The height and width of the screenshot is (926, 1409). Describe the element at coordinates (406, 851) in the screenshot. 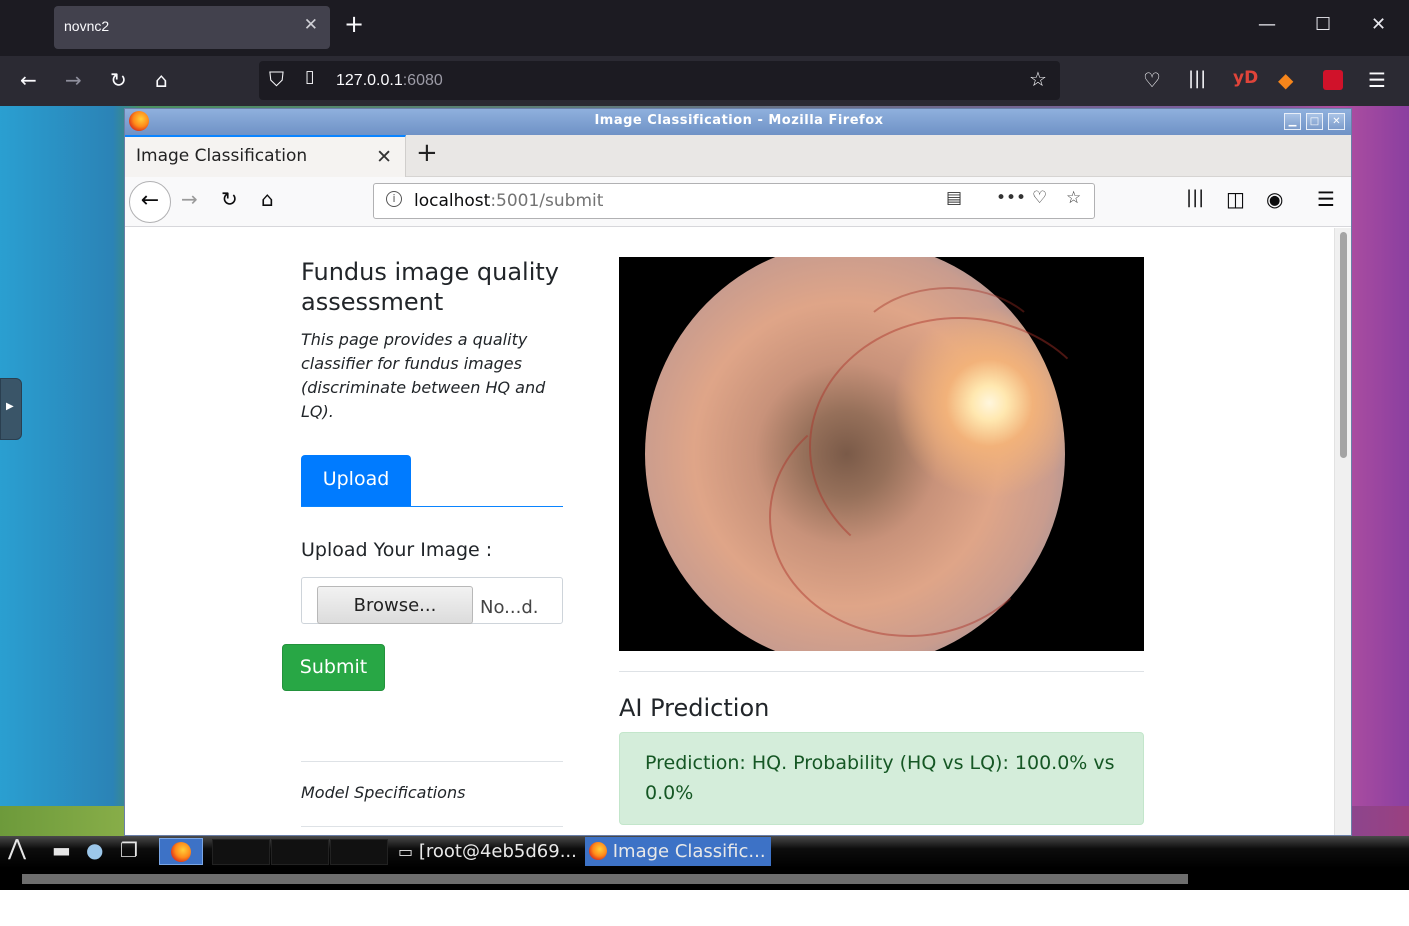

I see `terminal-icon: ▭` at that location.